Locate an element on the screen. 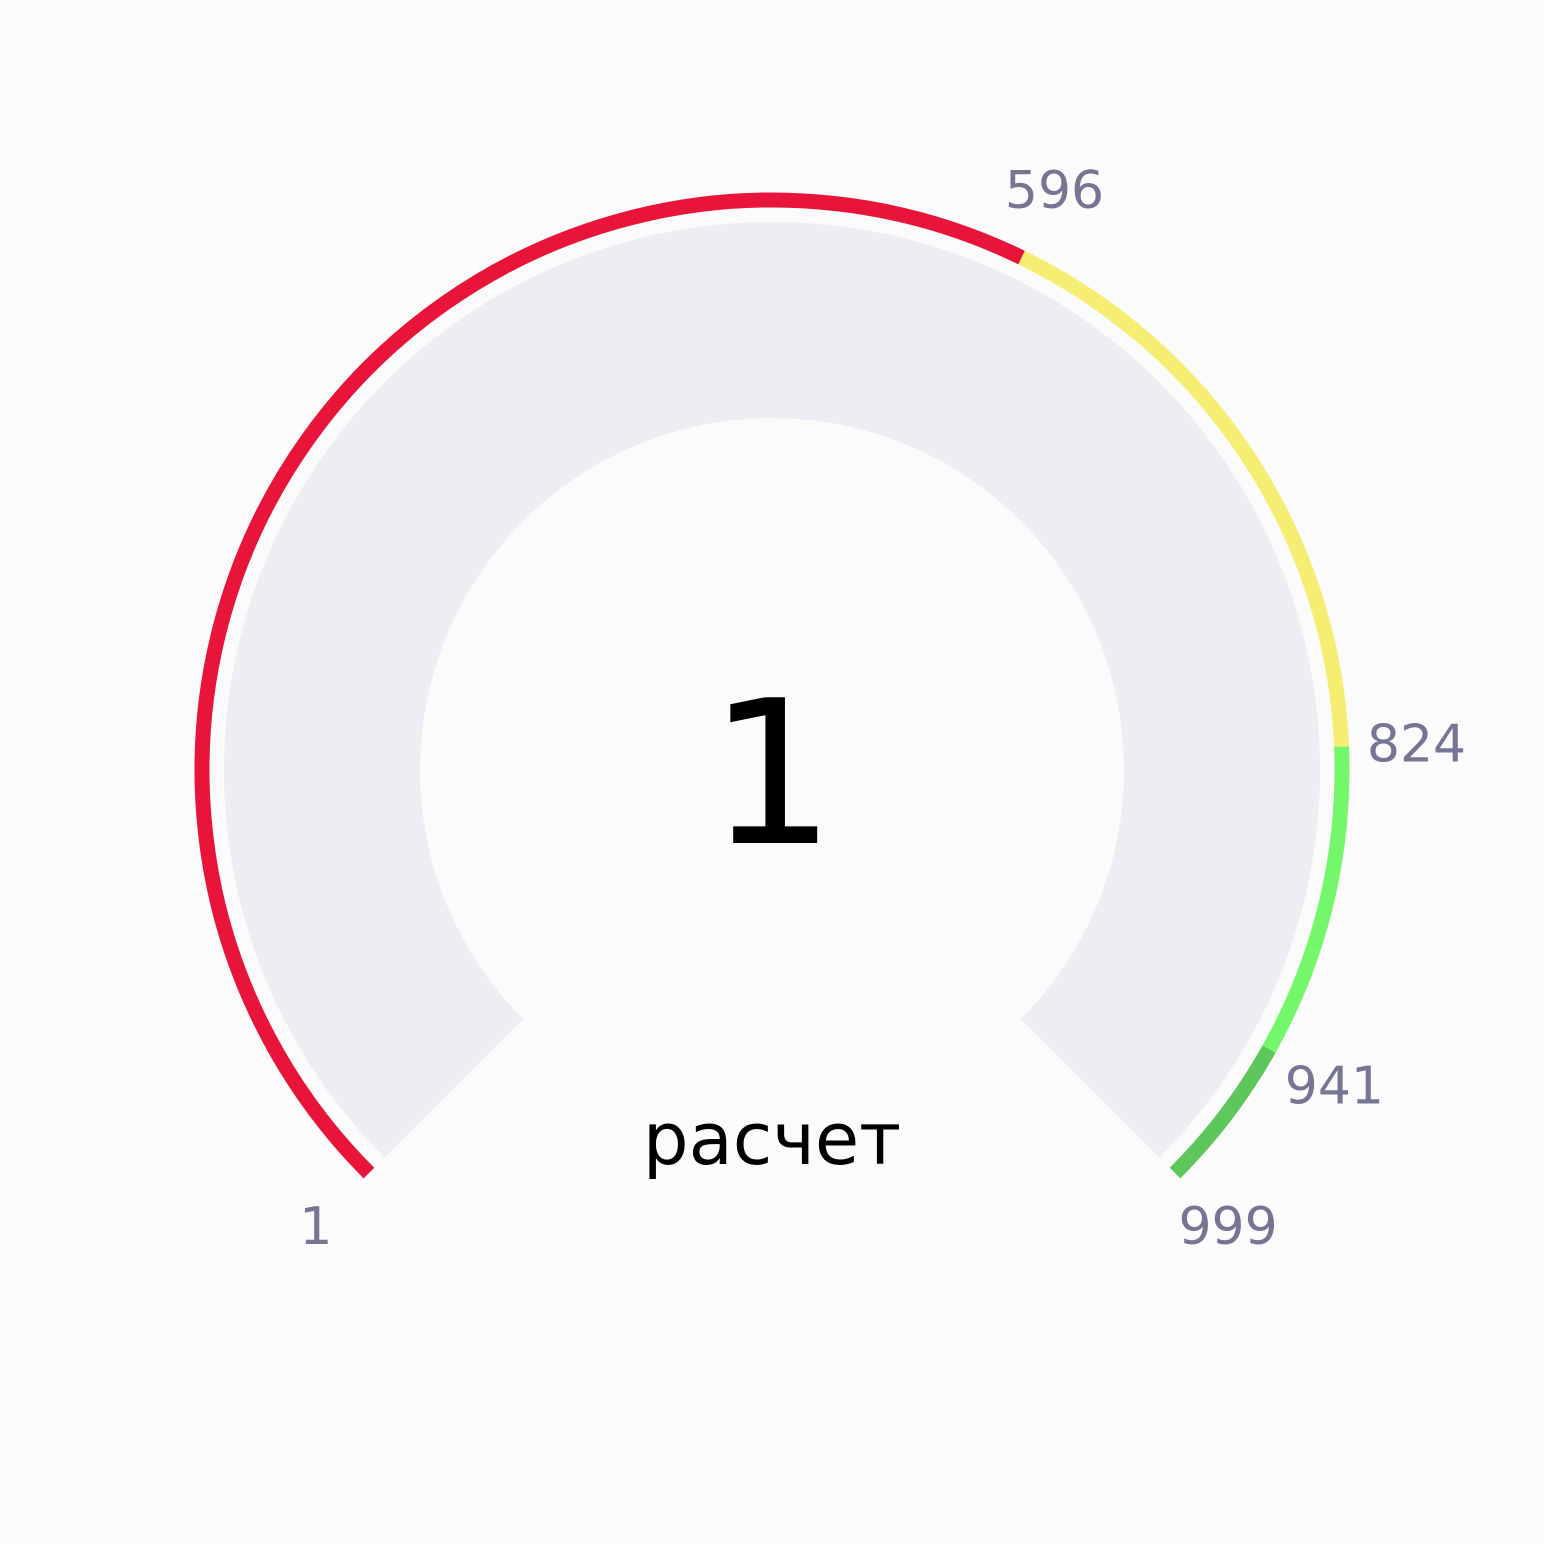  tick-label-999: 999 is located at coordinates (1227, 1227).